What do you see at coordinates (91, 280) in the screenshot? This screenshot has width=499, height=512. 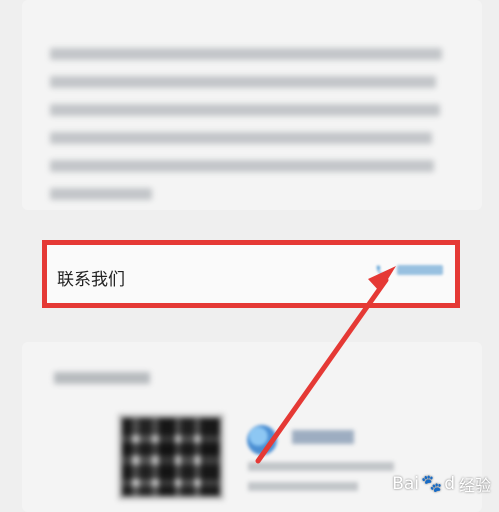 I see `contact-us-label: 联系我们` at bounding box center [91, 280].